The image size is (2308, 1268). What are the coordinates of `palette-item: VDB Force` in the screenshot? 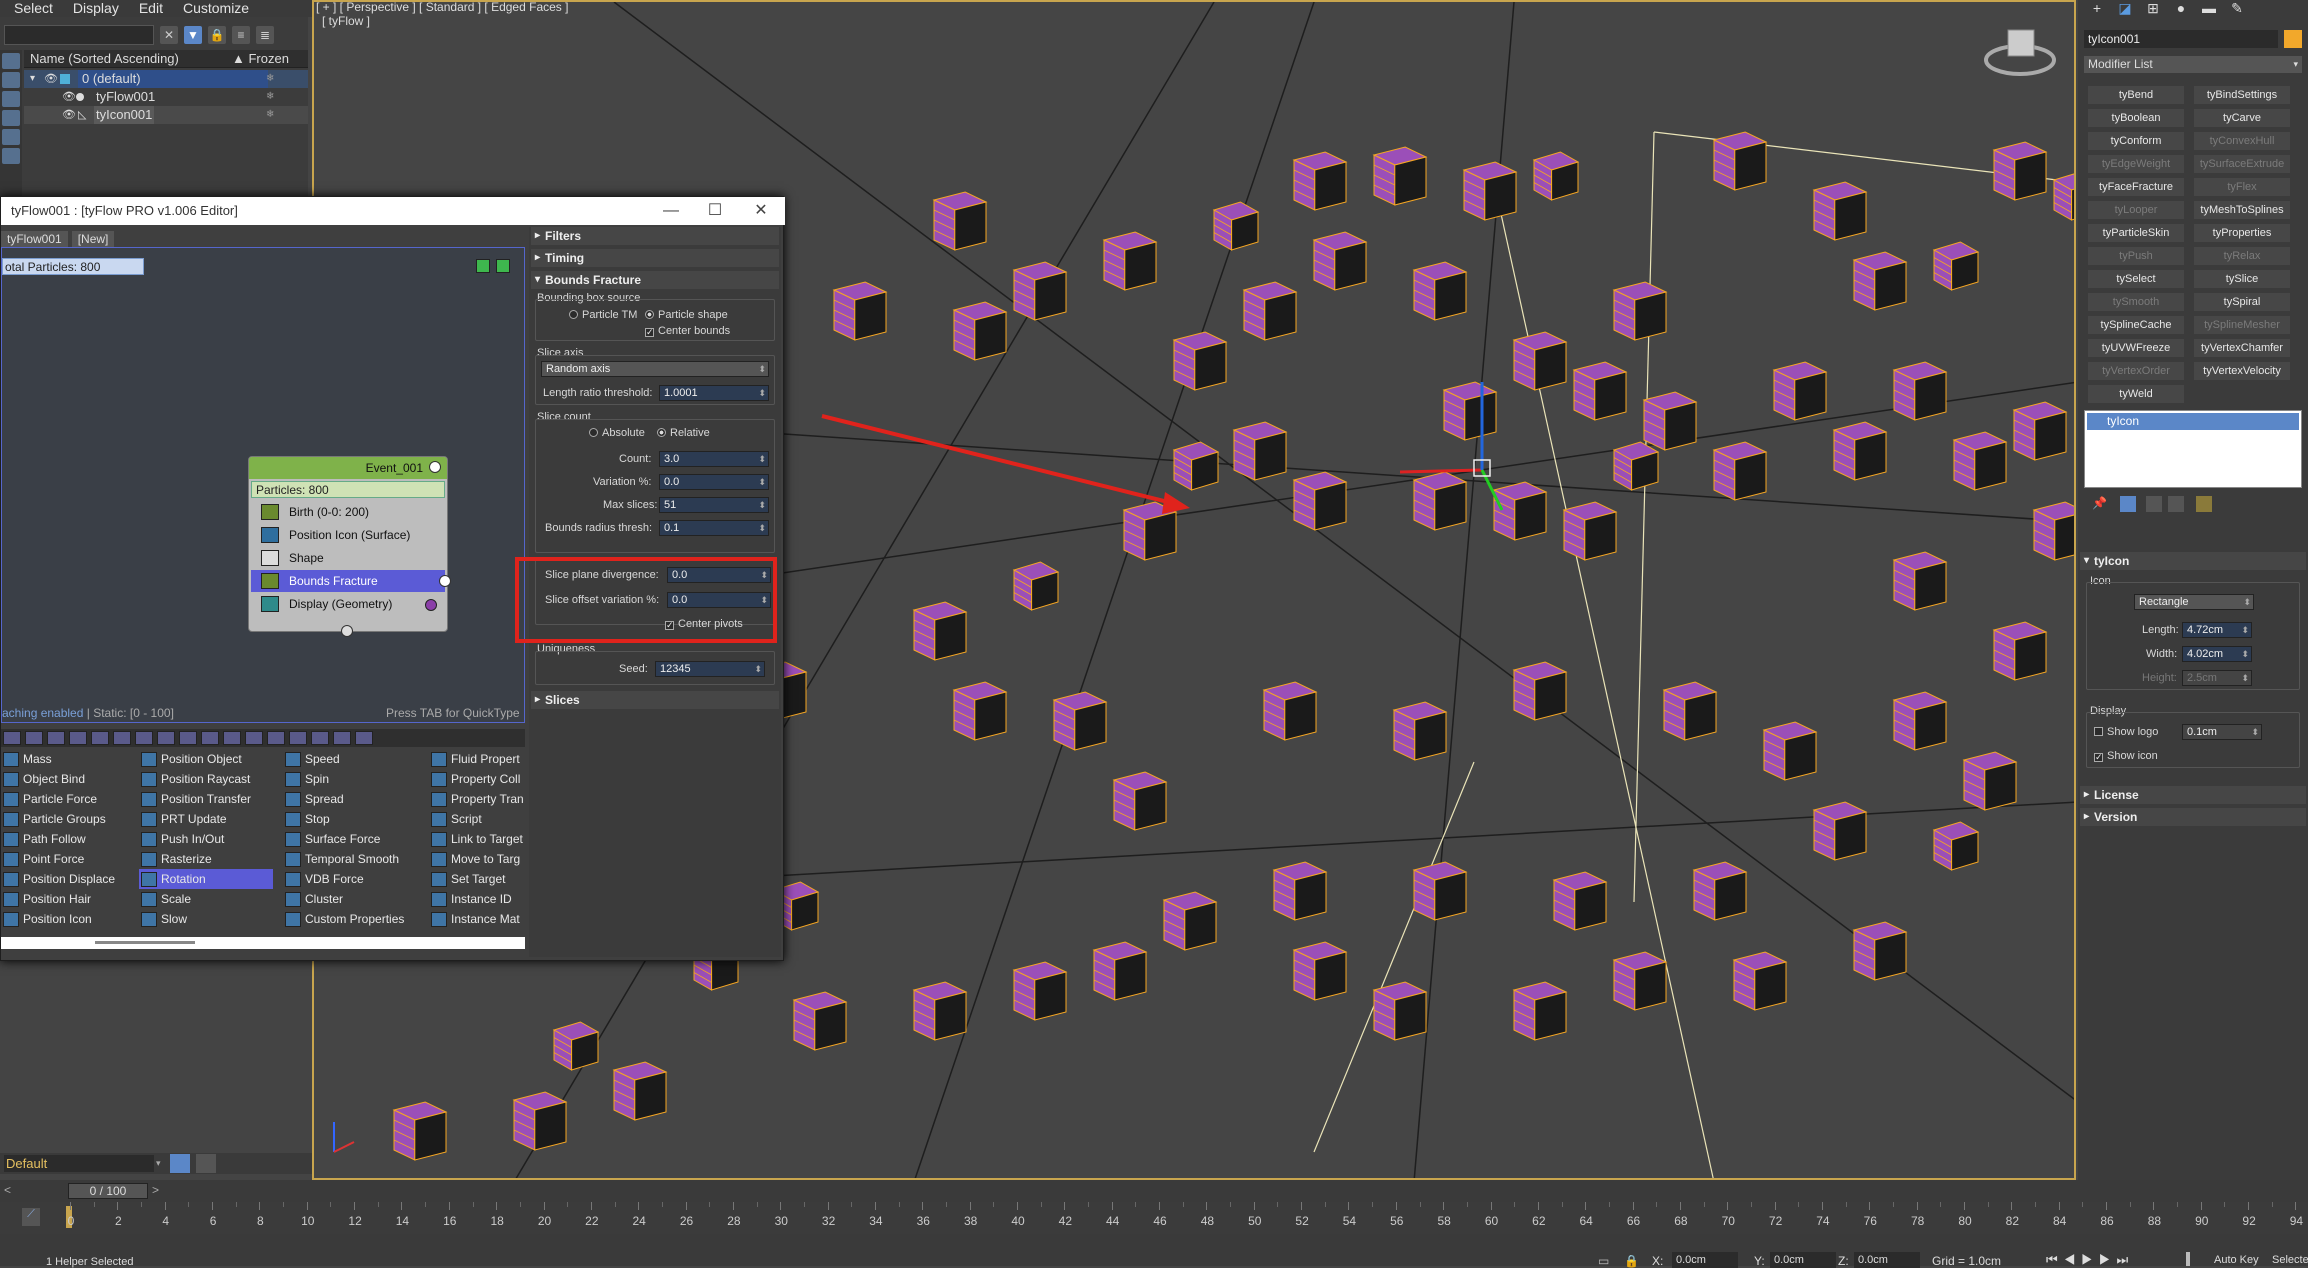 It's located at (353, 879).